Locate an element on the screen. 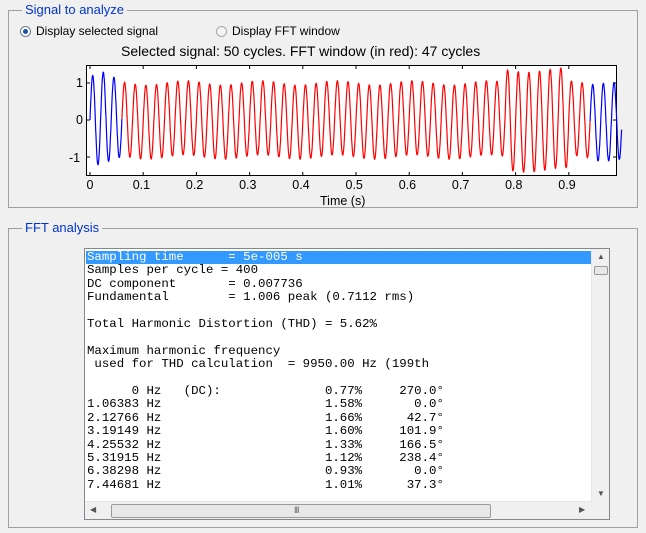  list-item: 2.12766 Hz 1.66% 42.7° is located at coordinates (265, 418).